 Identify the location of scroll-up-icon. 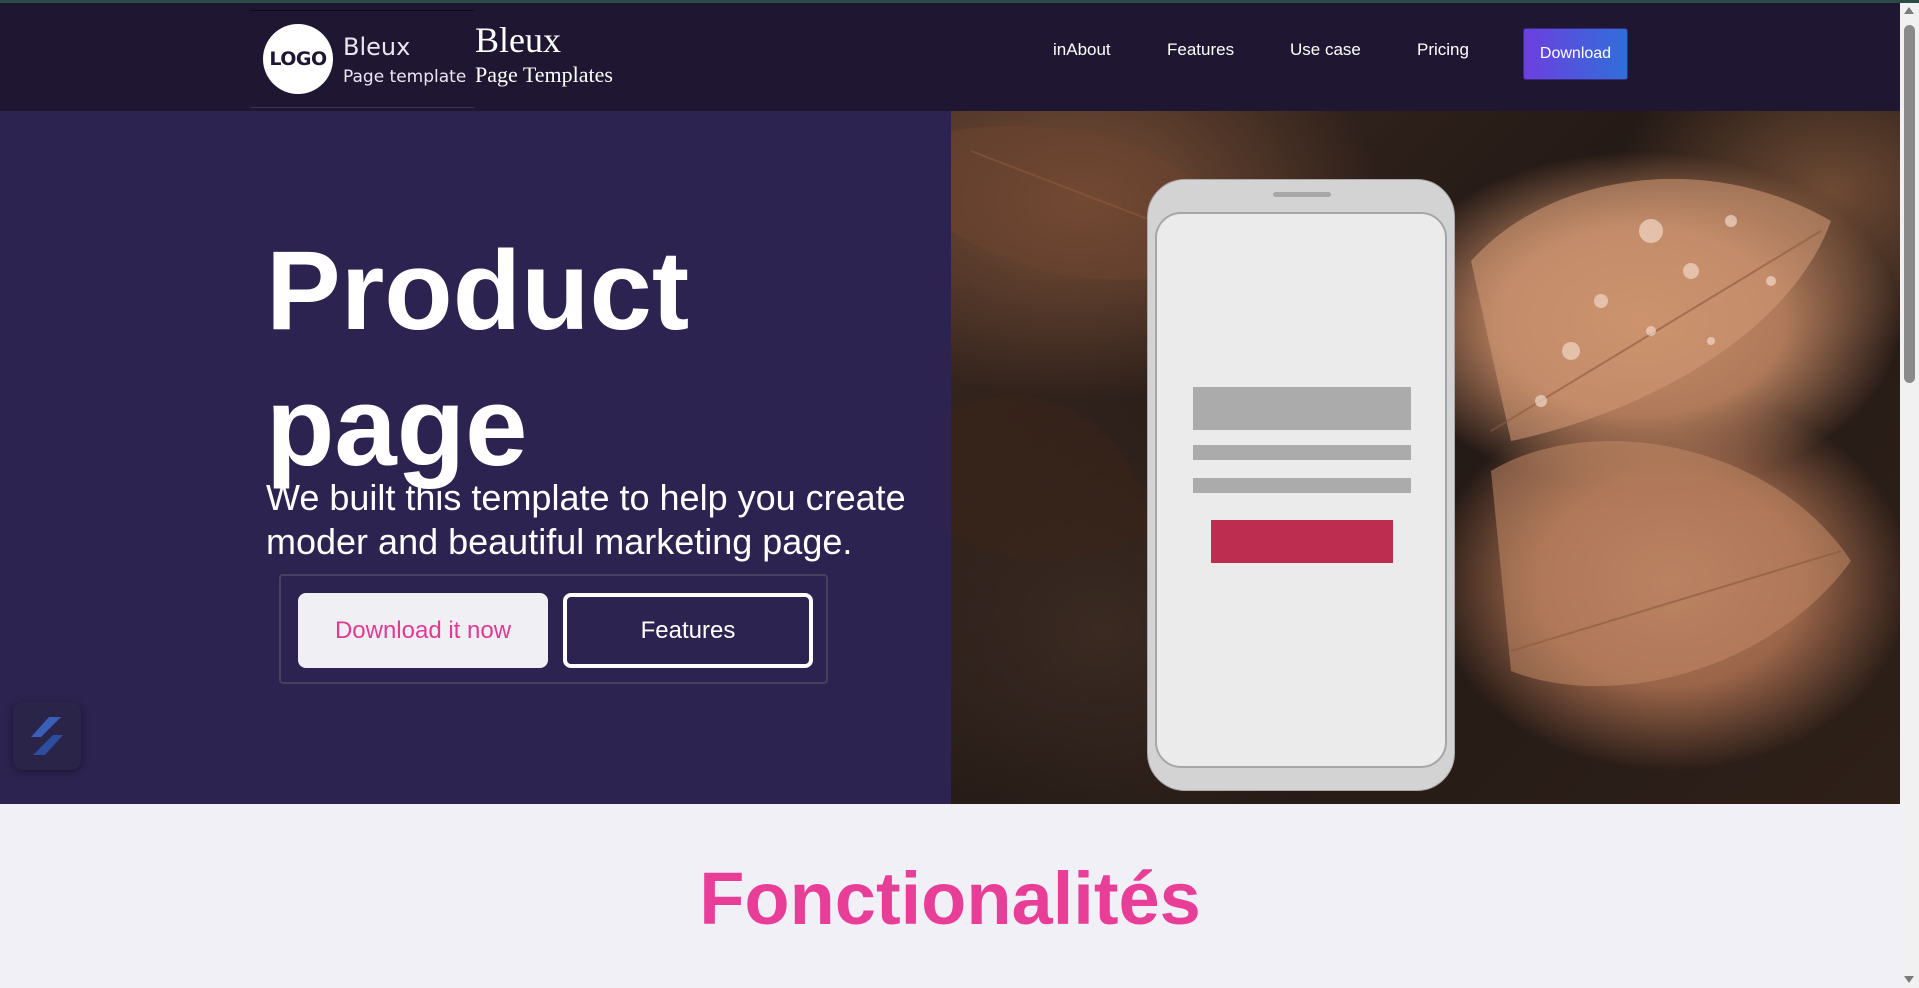
(1909, 10).